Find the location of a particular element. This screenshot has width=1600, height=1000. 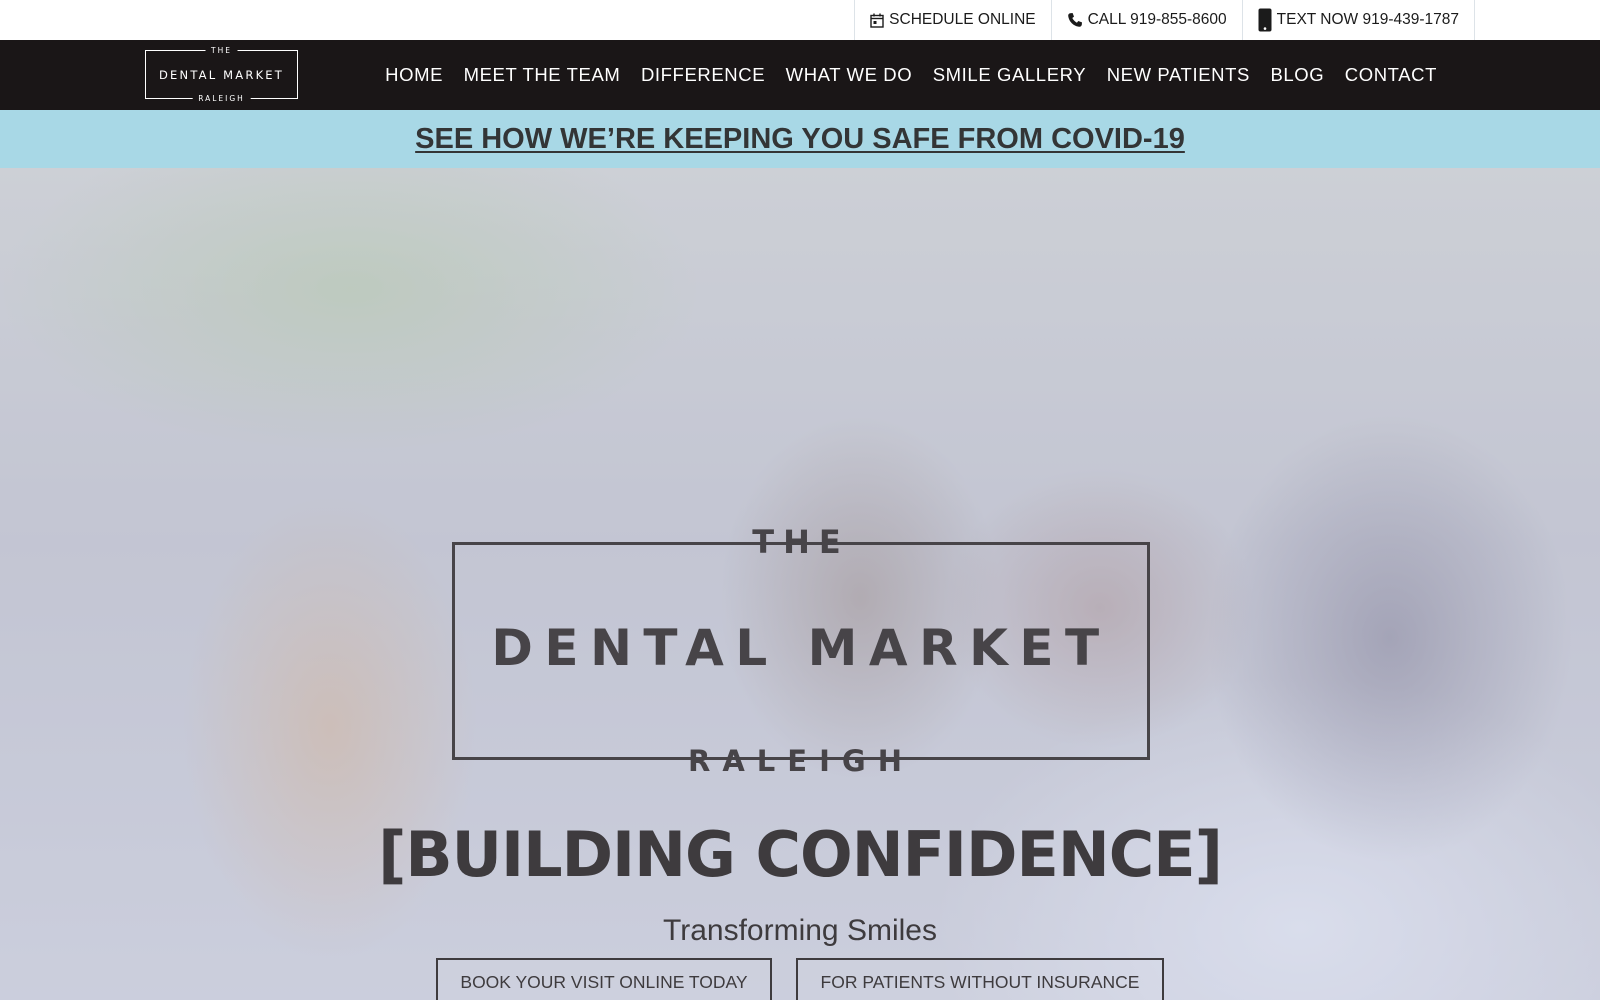

text-now-link: TEXT NOW 919-439-1787 is located at coordinates (1359, 20).